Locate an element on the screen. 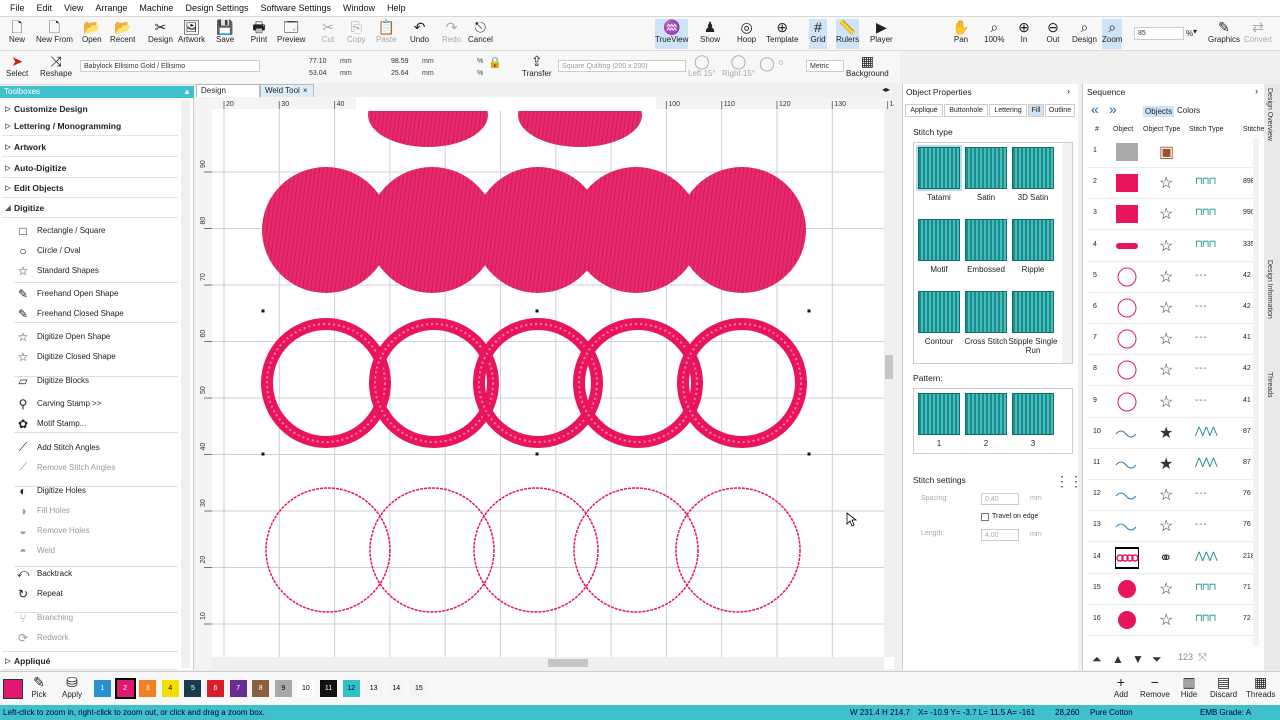 This screenshot has width=1280, height=720. move-last-icon: ⏷ is located at coordinates (1157, 659).